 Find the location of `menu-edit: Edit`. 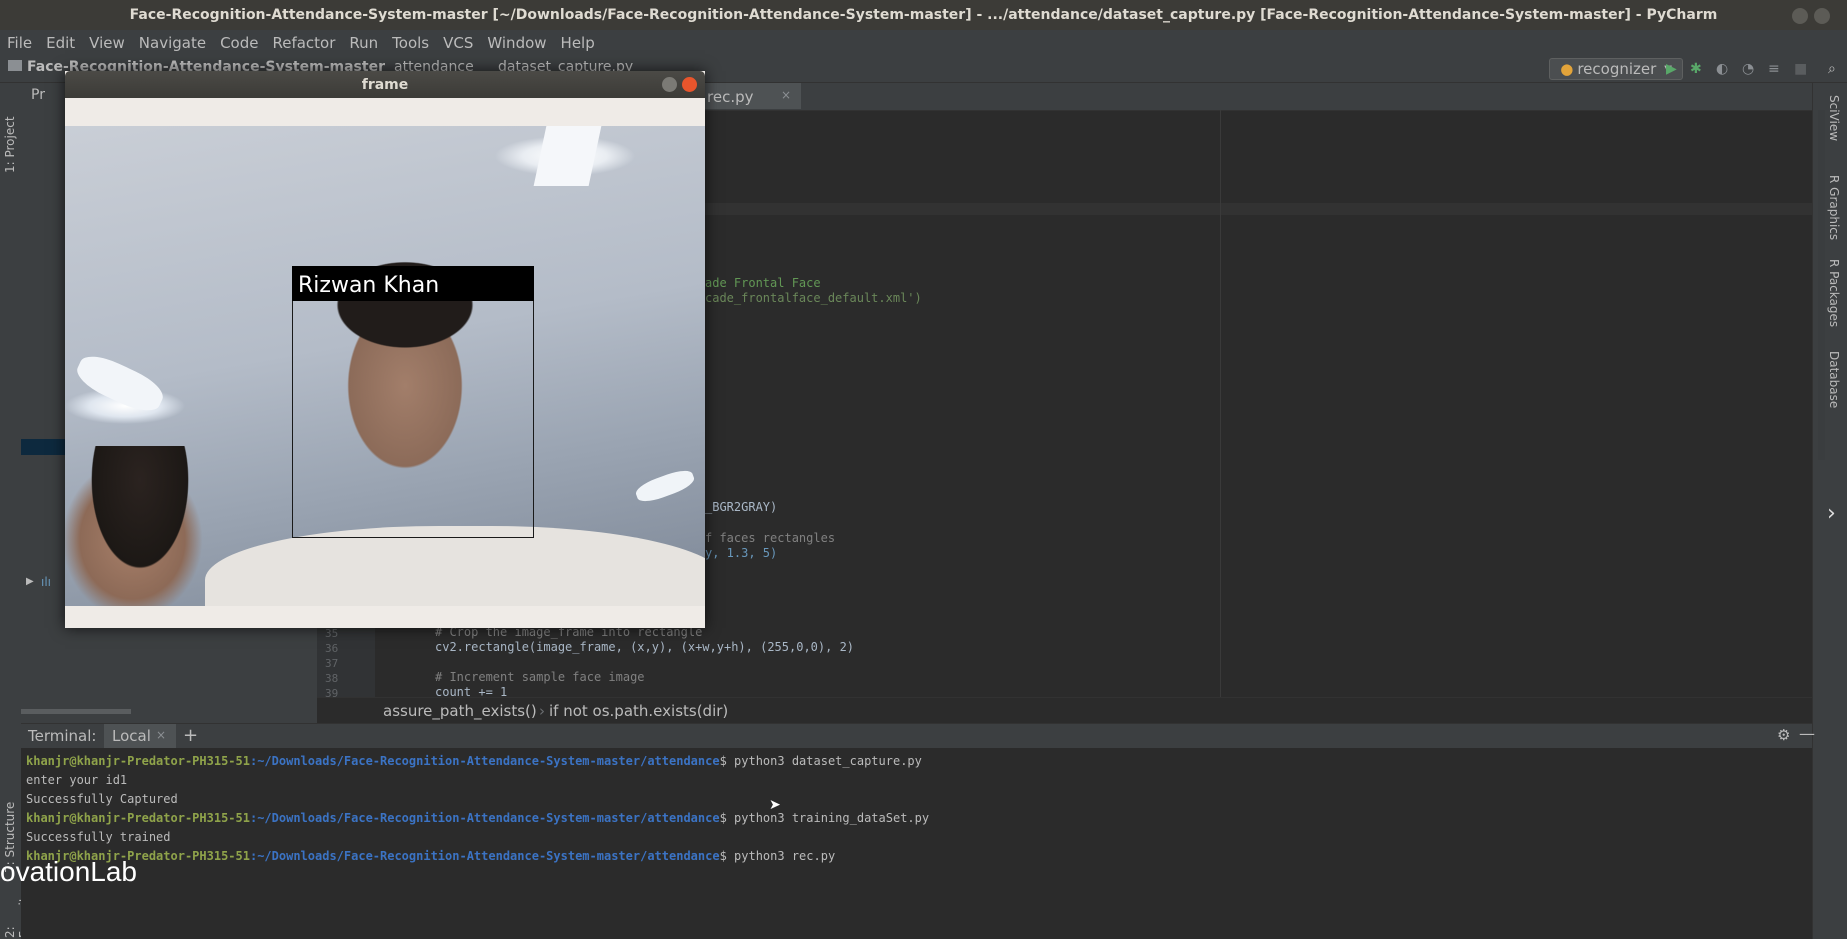

menu-edit: Edit is located at coordinates (60, 43).